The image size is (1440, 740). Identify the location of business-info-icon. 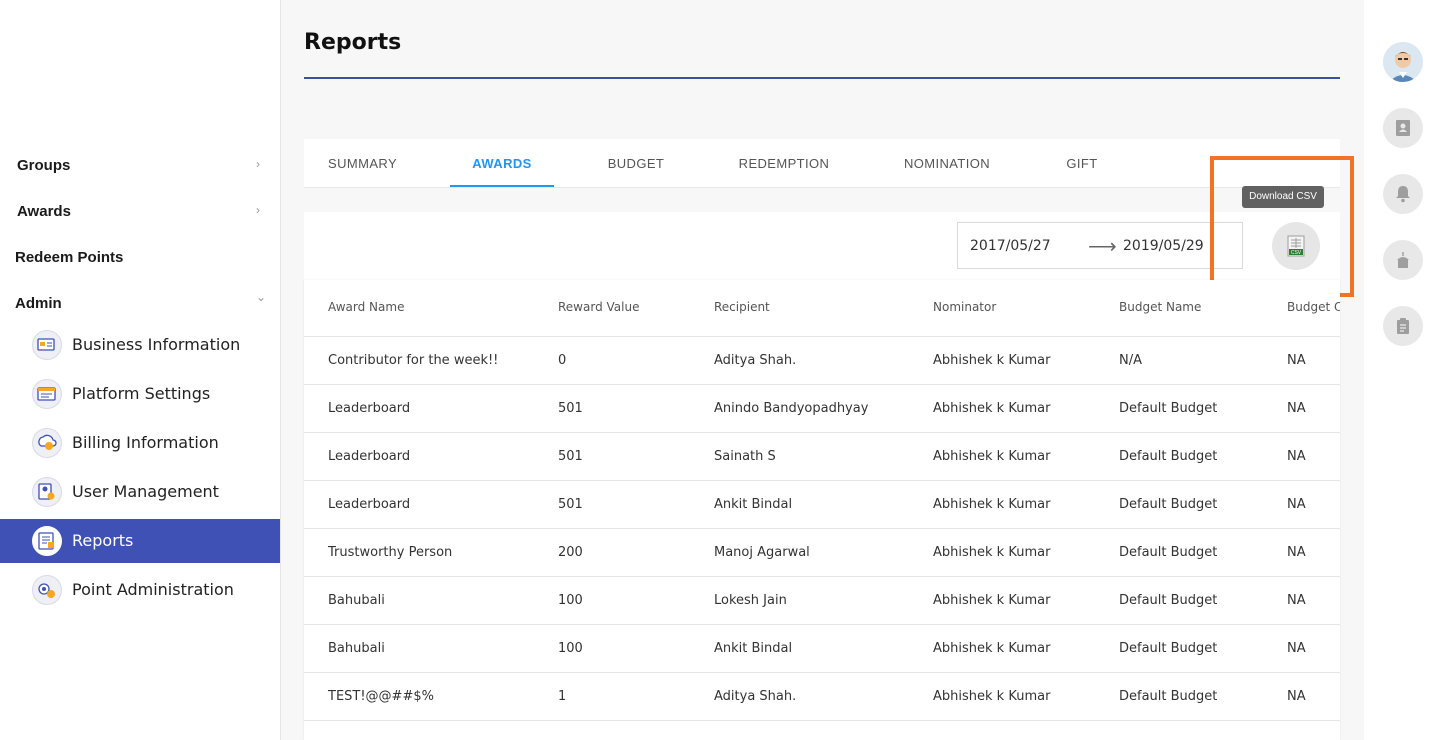
(47, 345).